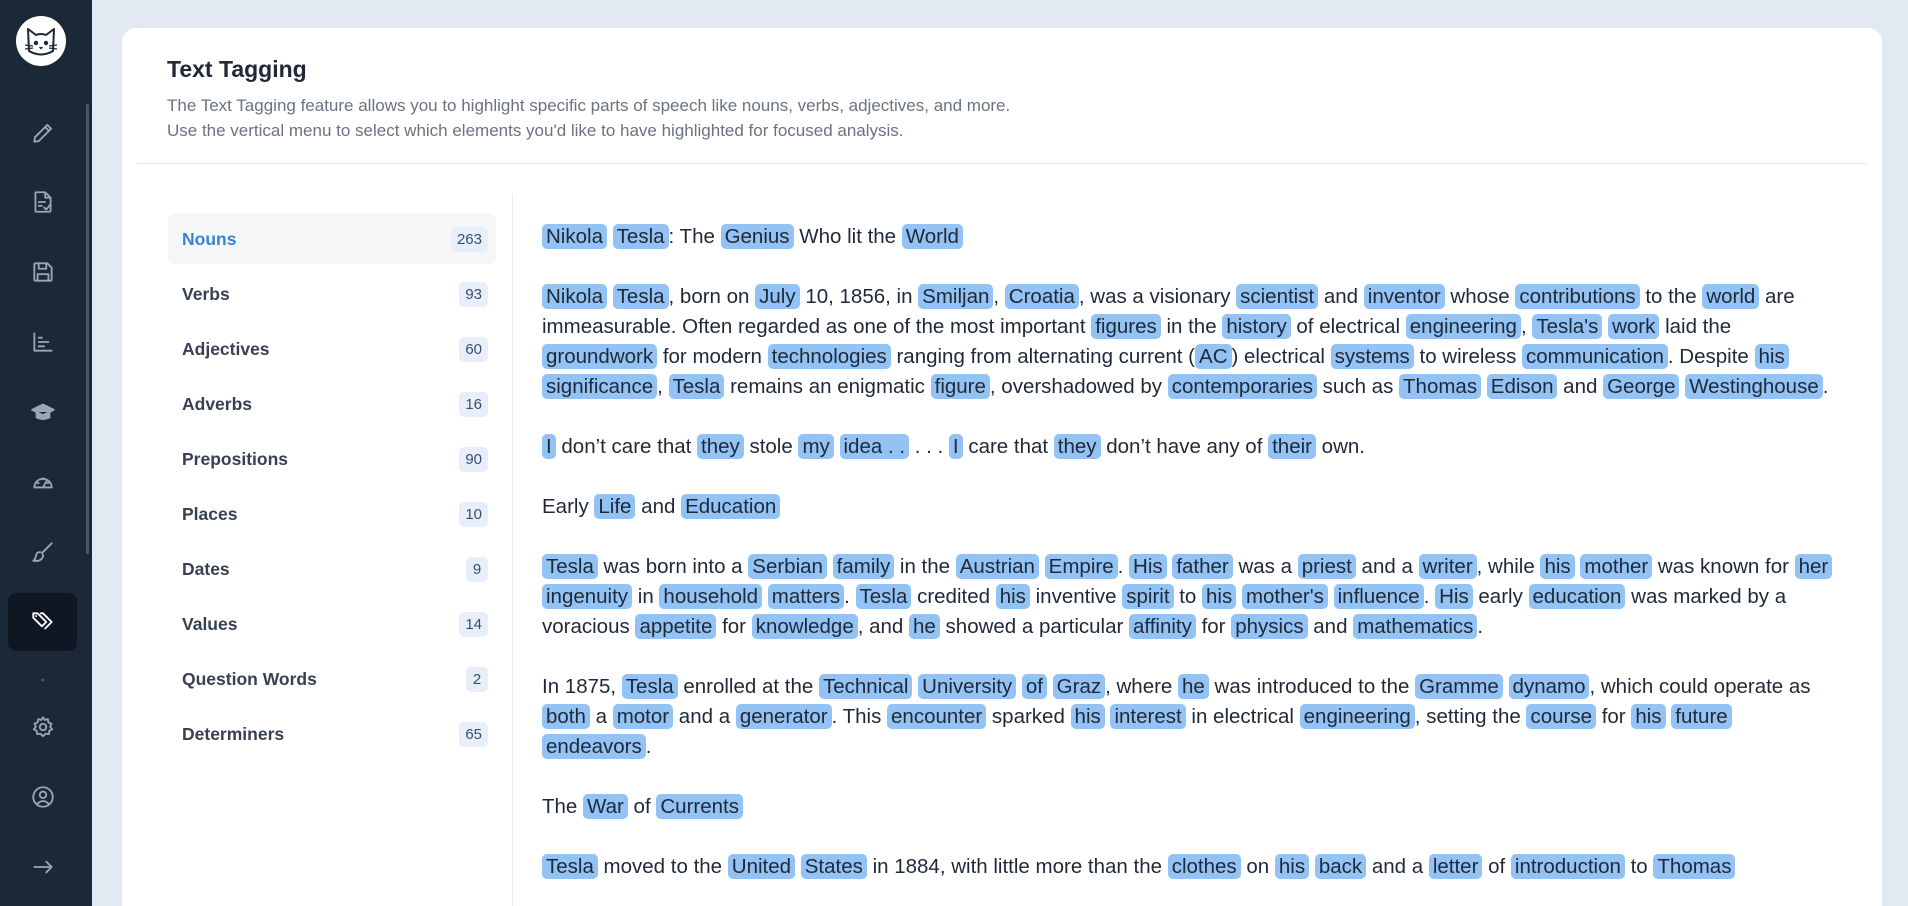 The height and width of the screenshot is (906, 1908). Describe the element at coordinates (566, 716) in the screenshot. I see `highlighted-word: both` at that location.